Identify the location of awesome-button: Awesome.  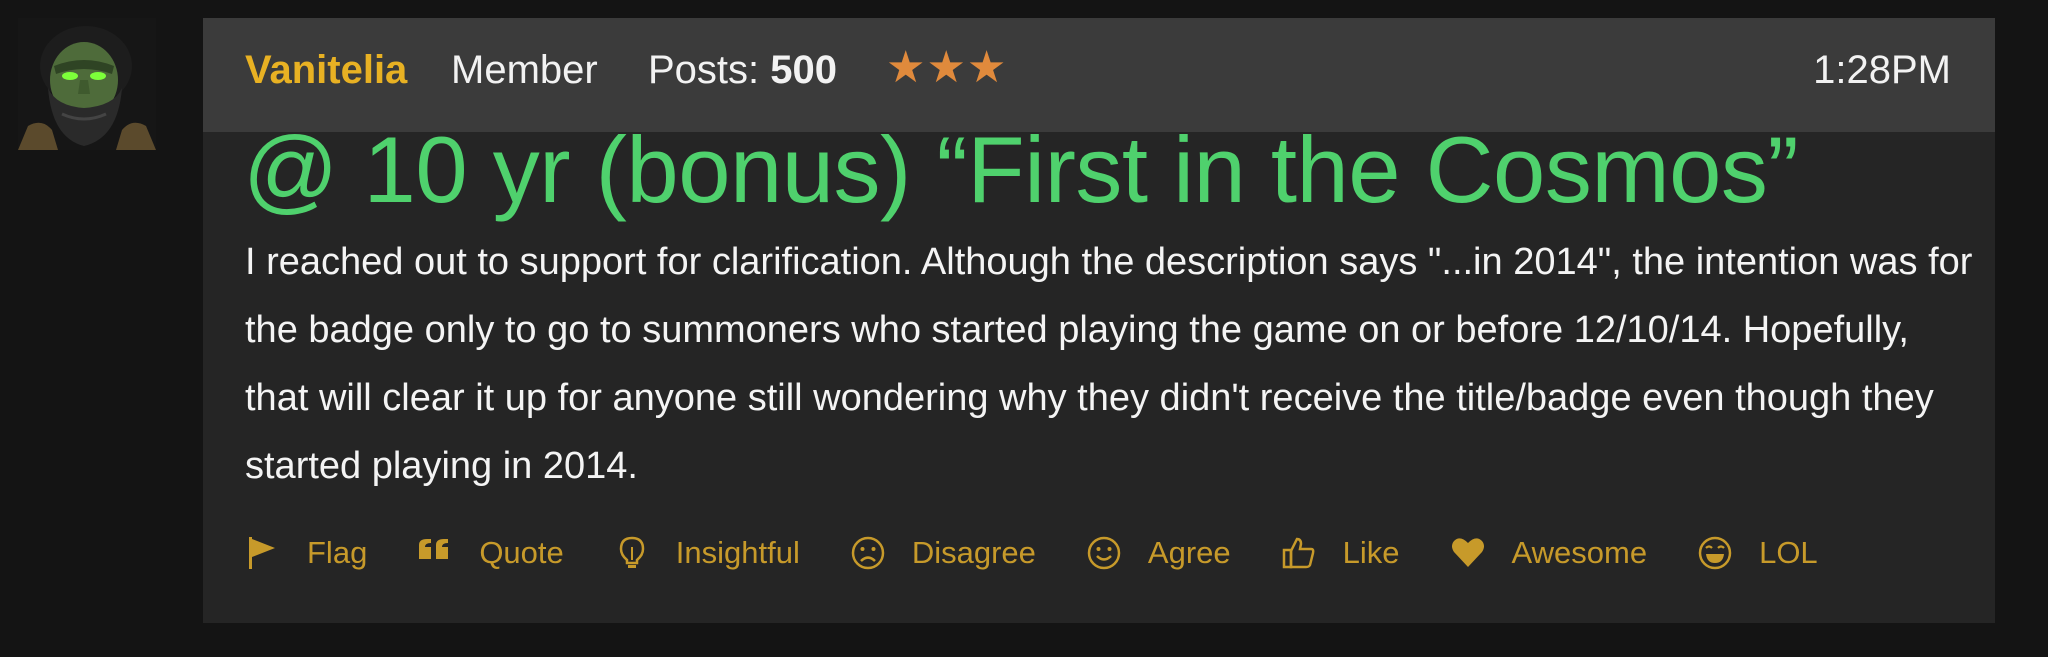
(1549, 553).